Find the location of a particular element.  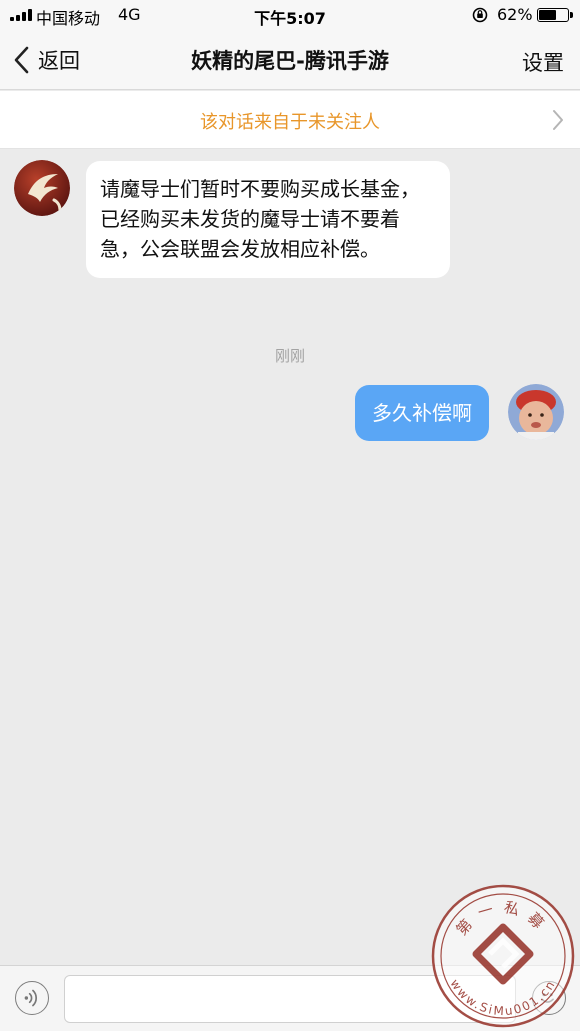

notice-text: 该对话来自于未关注人 is located at coordinates (290, 122).